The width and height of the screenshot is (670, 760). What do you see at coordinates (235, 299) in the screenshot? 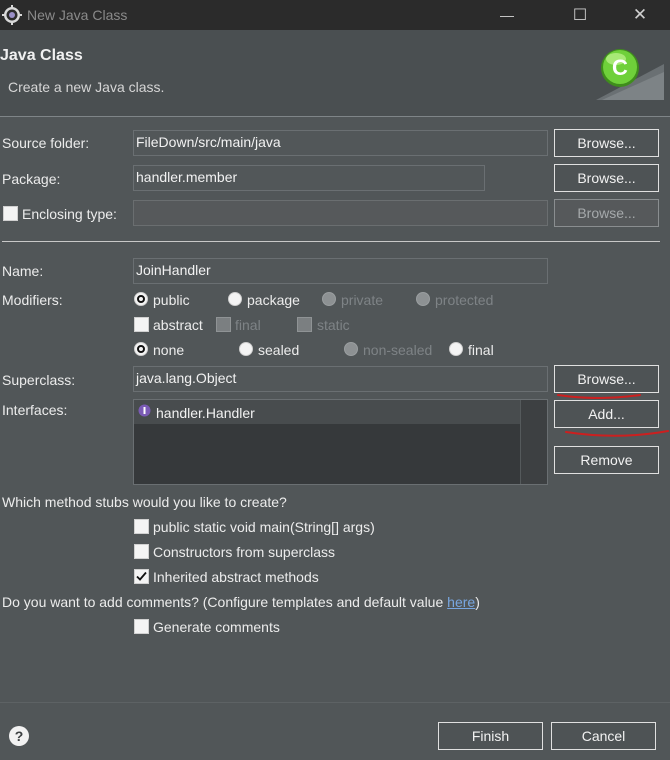
I see `radio-package` at bounding box center [235, 299].